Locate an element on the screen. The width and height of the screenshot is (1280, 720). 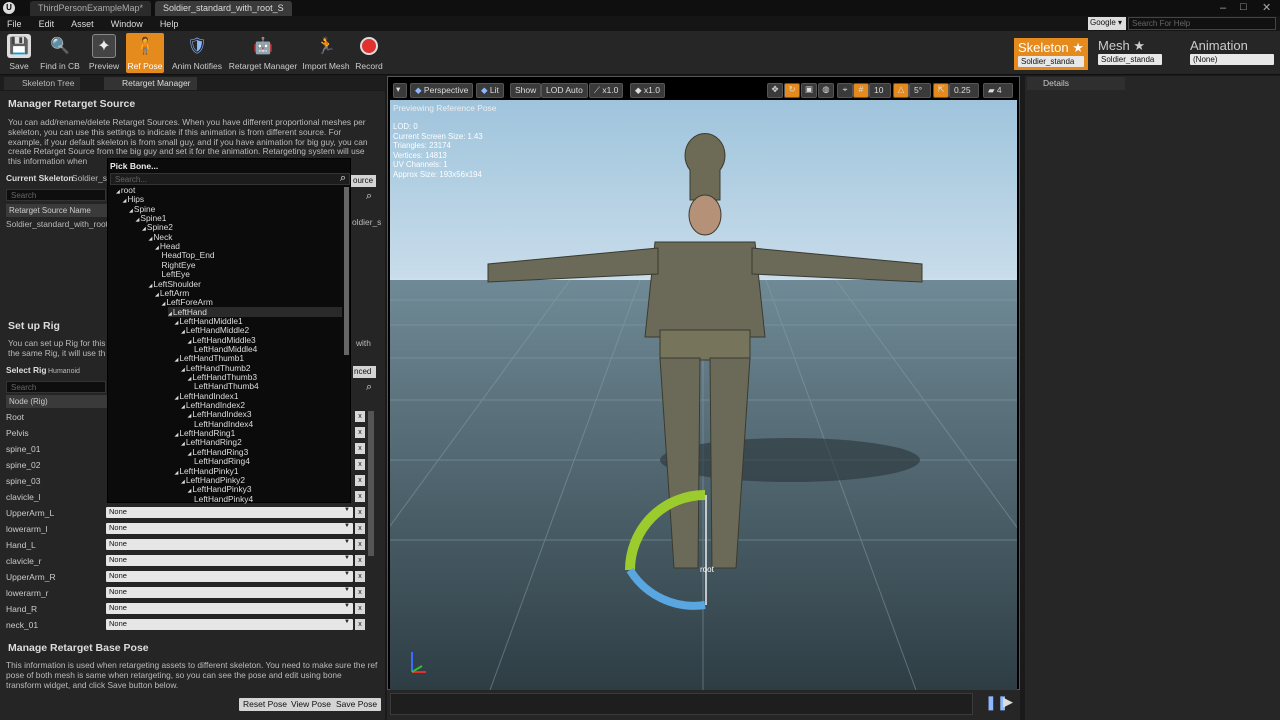
menu-help: Help is located at coordinates (169, 24).